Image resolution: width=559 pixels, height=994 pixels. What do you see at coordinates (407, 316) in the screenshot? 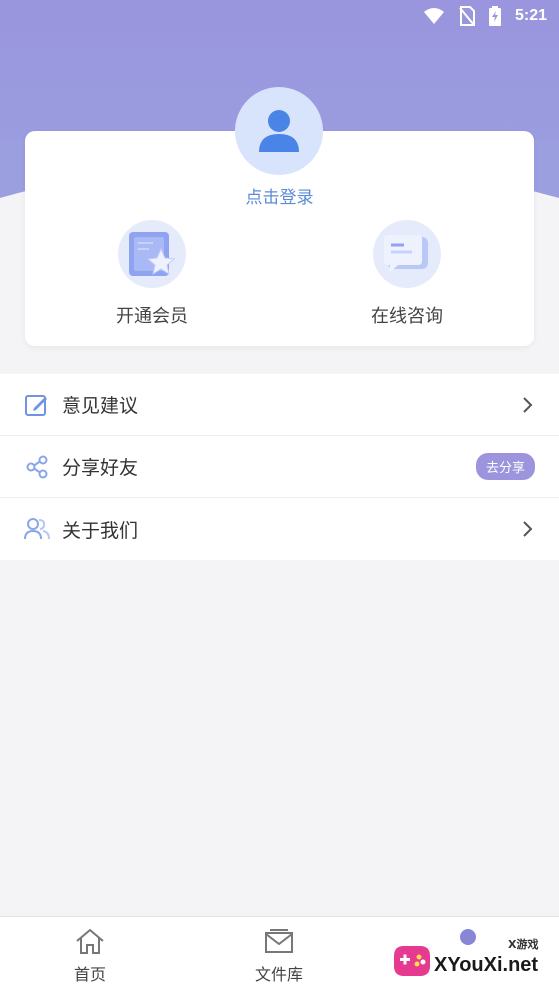
I see `consult-label: 在线咨询` at bounding box center [407, 316].